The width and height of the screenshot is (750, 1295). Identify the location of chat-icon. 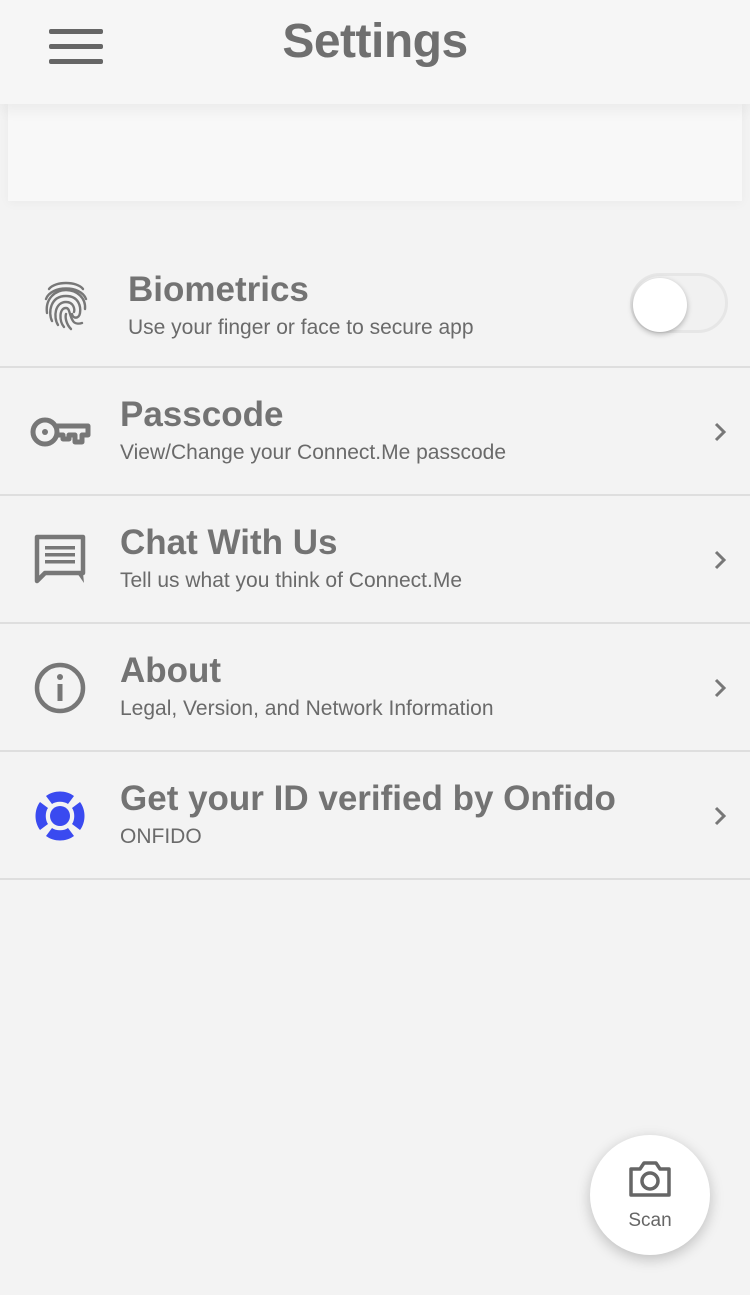
(60, 560).